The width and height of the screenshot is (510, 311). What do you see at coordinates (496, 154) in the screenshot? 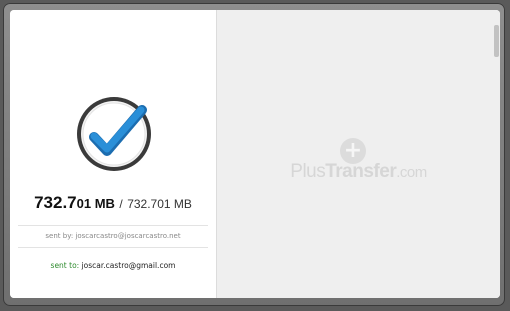
I see `scrollbar` at bounding box center [496, 154].